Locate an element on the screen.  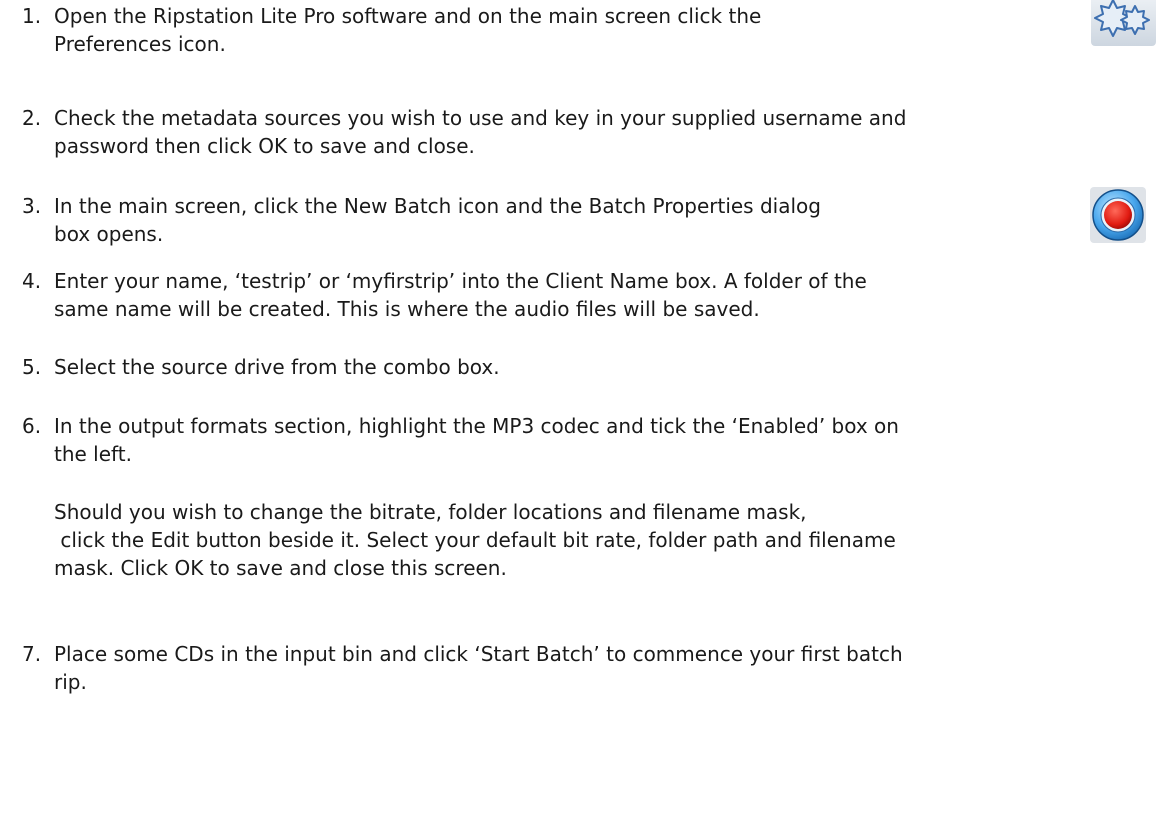
step-text: Preferences icon. is located at coordinates (140, 44).